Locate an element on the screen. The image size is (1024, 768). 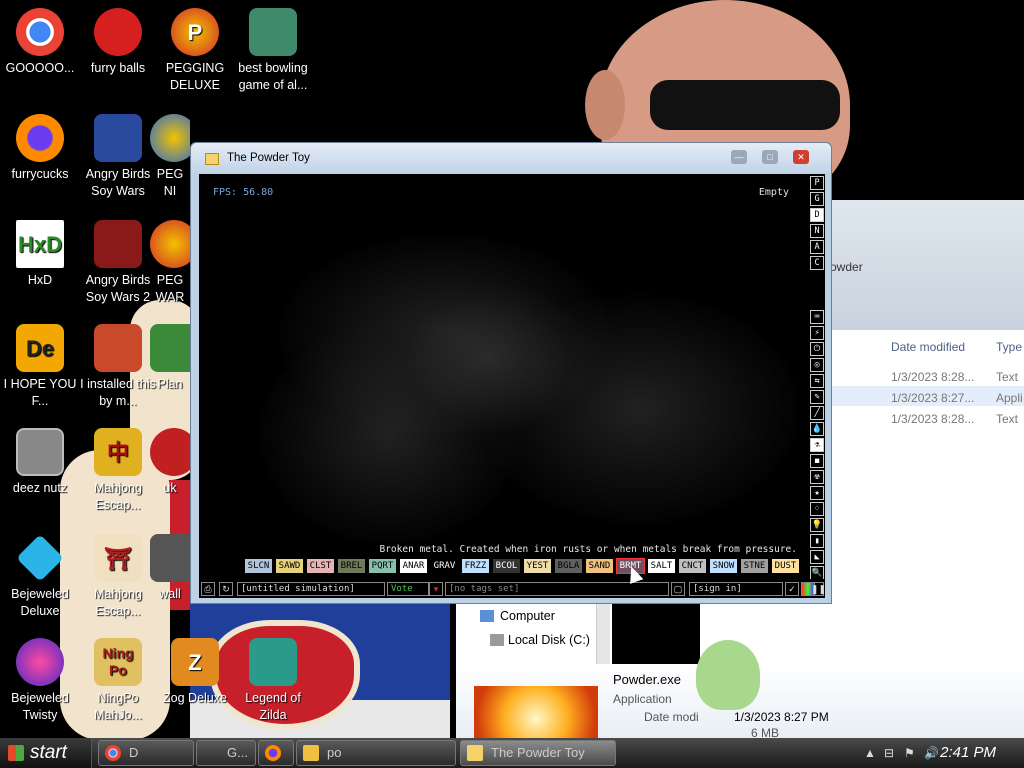
category-force-icon: ⇆ is located at coordinates (817, 381).